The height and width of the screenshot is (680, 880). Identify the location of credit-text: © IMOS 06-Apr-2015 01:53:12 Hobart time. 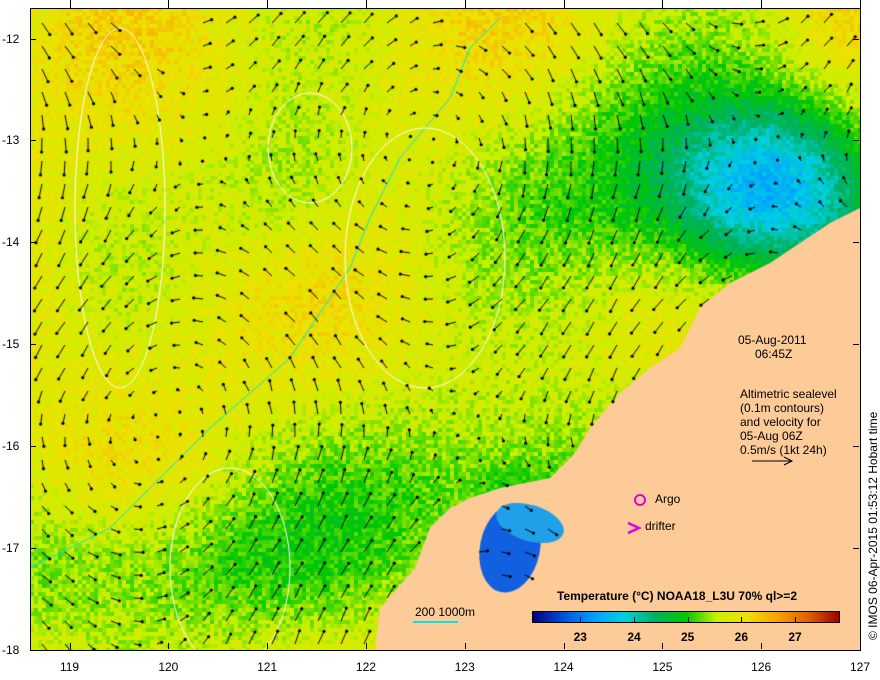
(873, 525).